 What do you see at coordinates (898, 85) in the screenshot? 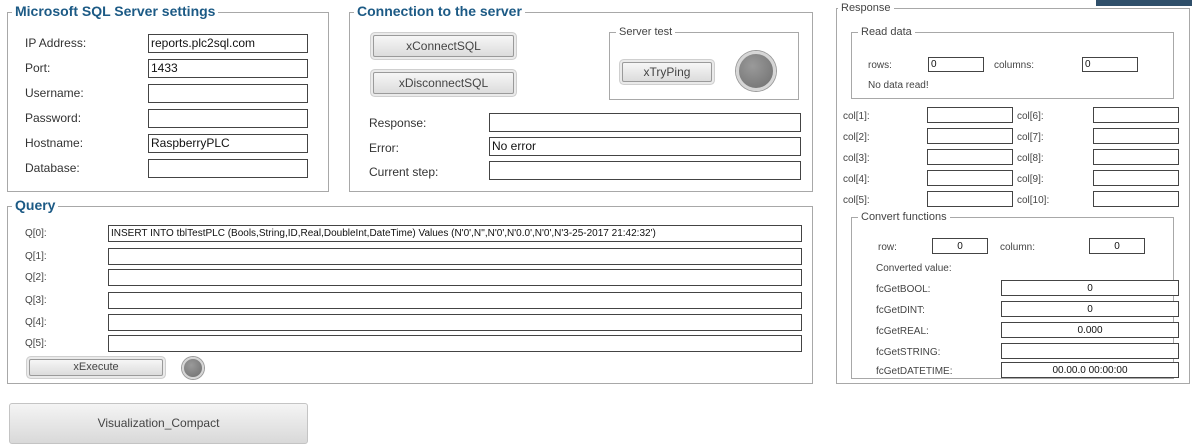
I see `read-status-text: No data read!` at bounding box center [898, 85].